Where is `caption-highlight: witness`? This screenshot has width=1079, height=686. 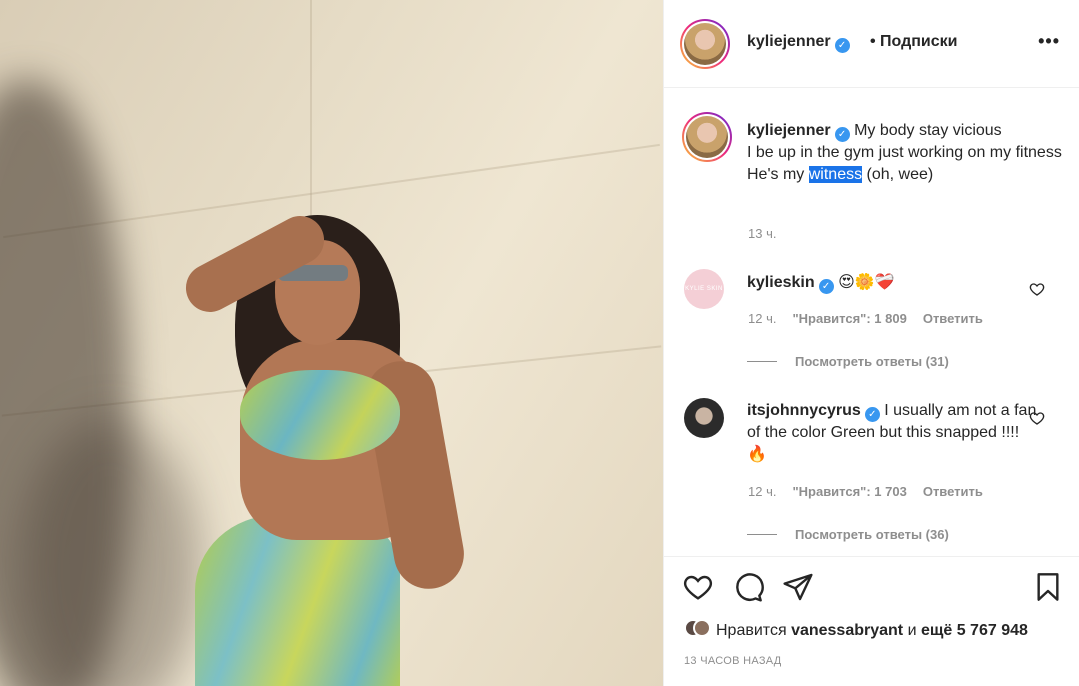 caption-highlight: witness is located at coordinates (835, 174).